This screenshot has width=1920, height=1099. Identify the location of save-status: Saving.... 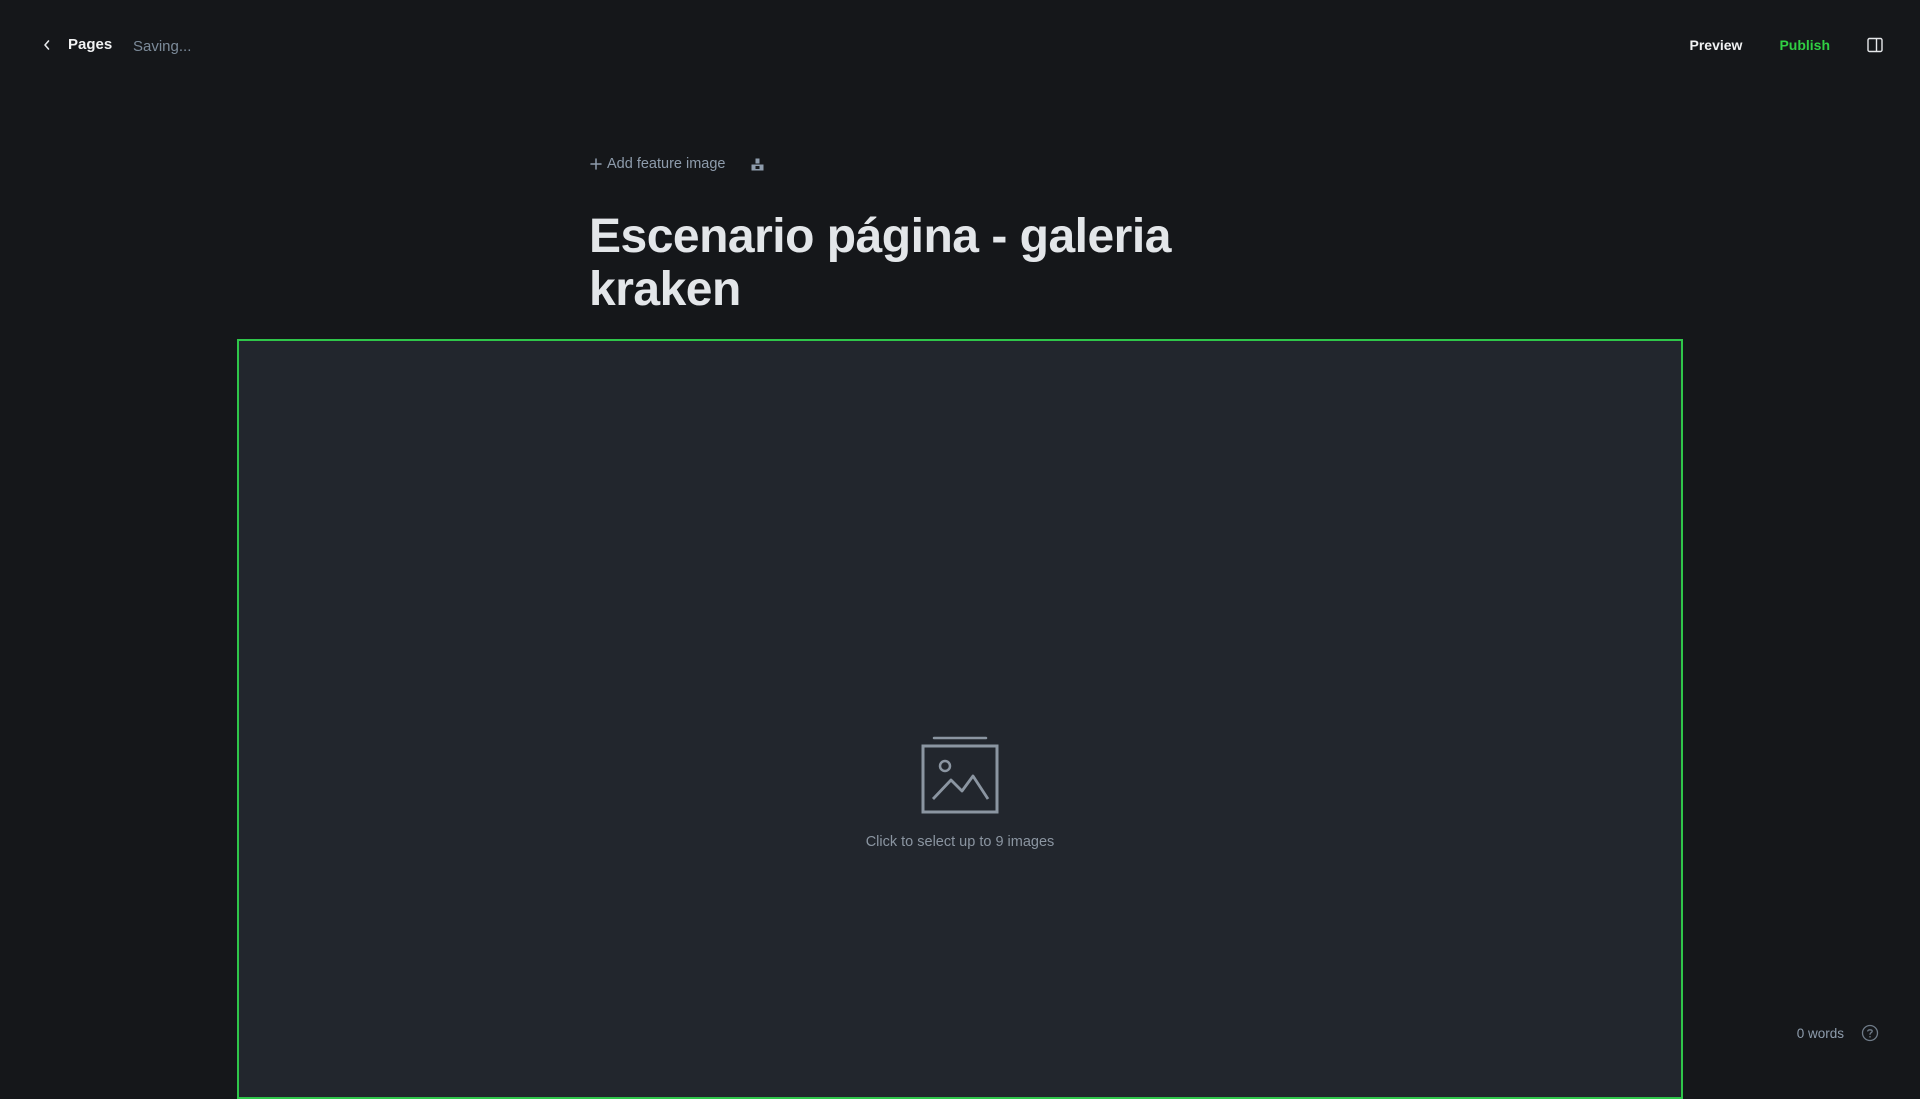
(162, 46).